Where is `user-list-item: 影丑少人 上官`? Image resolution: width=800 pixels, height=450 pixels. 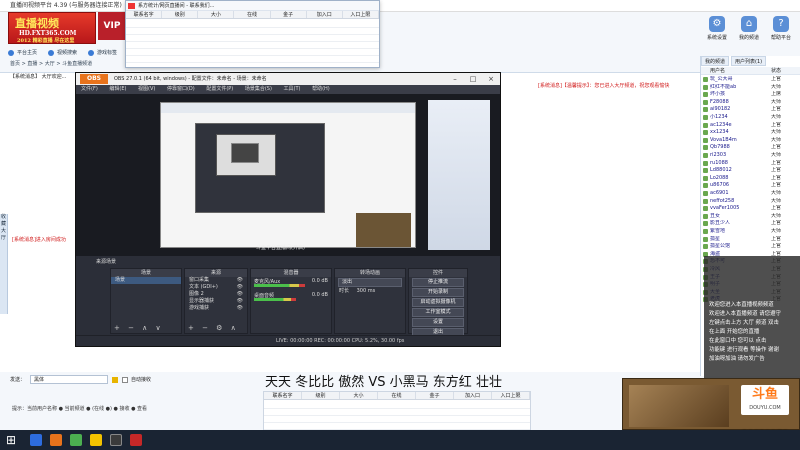 user-list-item: 影丑少人 上官 is located at coordinates (750, 224).